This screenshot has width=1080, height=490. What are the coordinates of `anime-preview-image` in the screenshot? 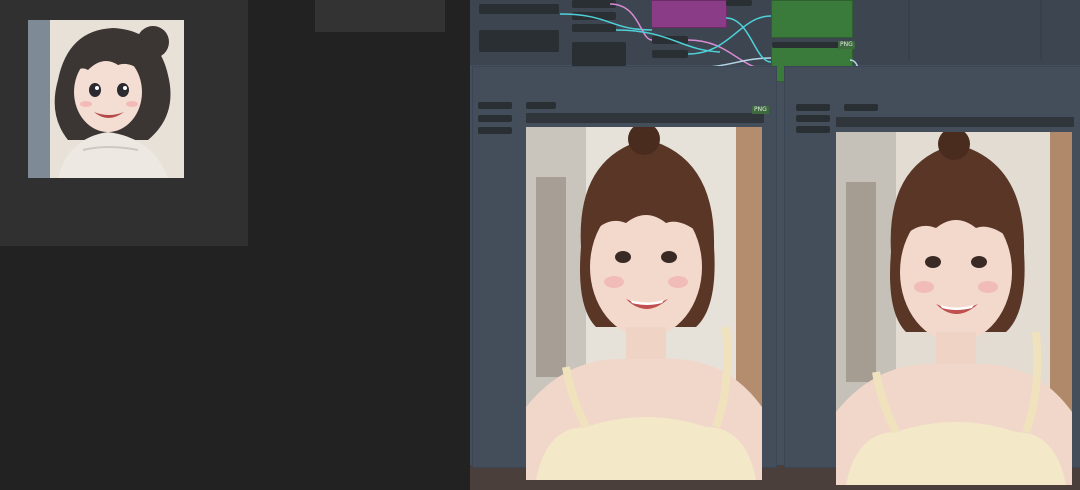 It's located at (106, 99).